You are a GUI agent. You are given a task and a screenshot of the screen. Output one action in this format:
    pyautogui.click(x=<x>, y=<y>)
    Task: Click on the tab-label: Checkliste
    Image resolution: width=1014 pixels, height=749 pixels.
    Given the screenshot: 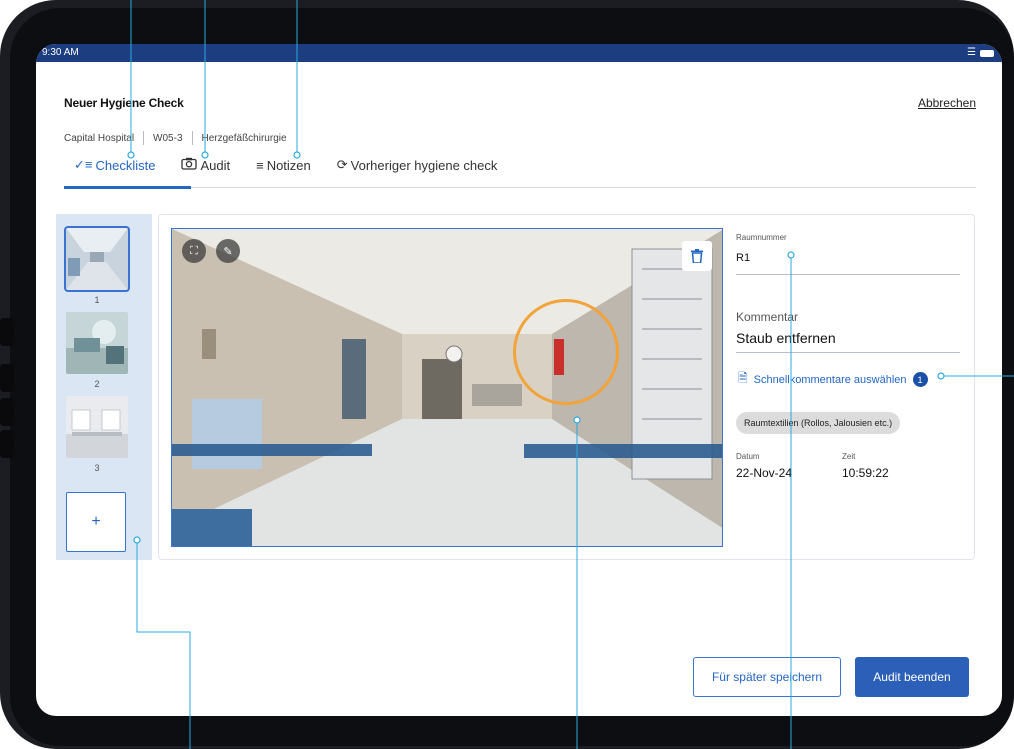 What is the action you would take?
    pyautogui.click(x=125, y=165)
    